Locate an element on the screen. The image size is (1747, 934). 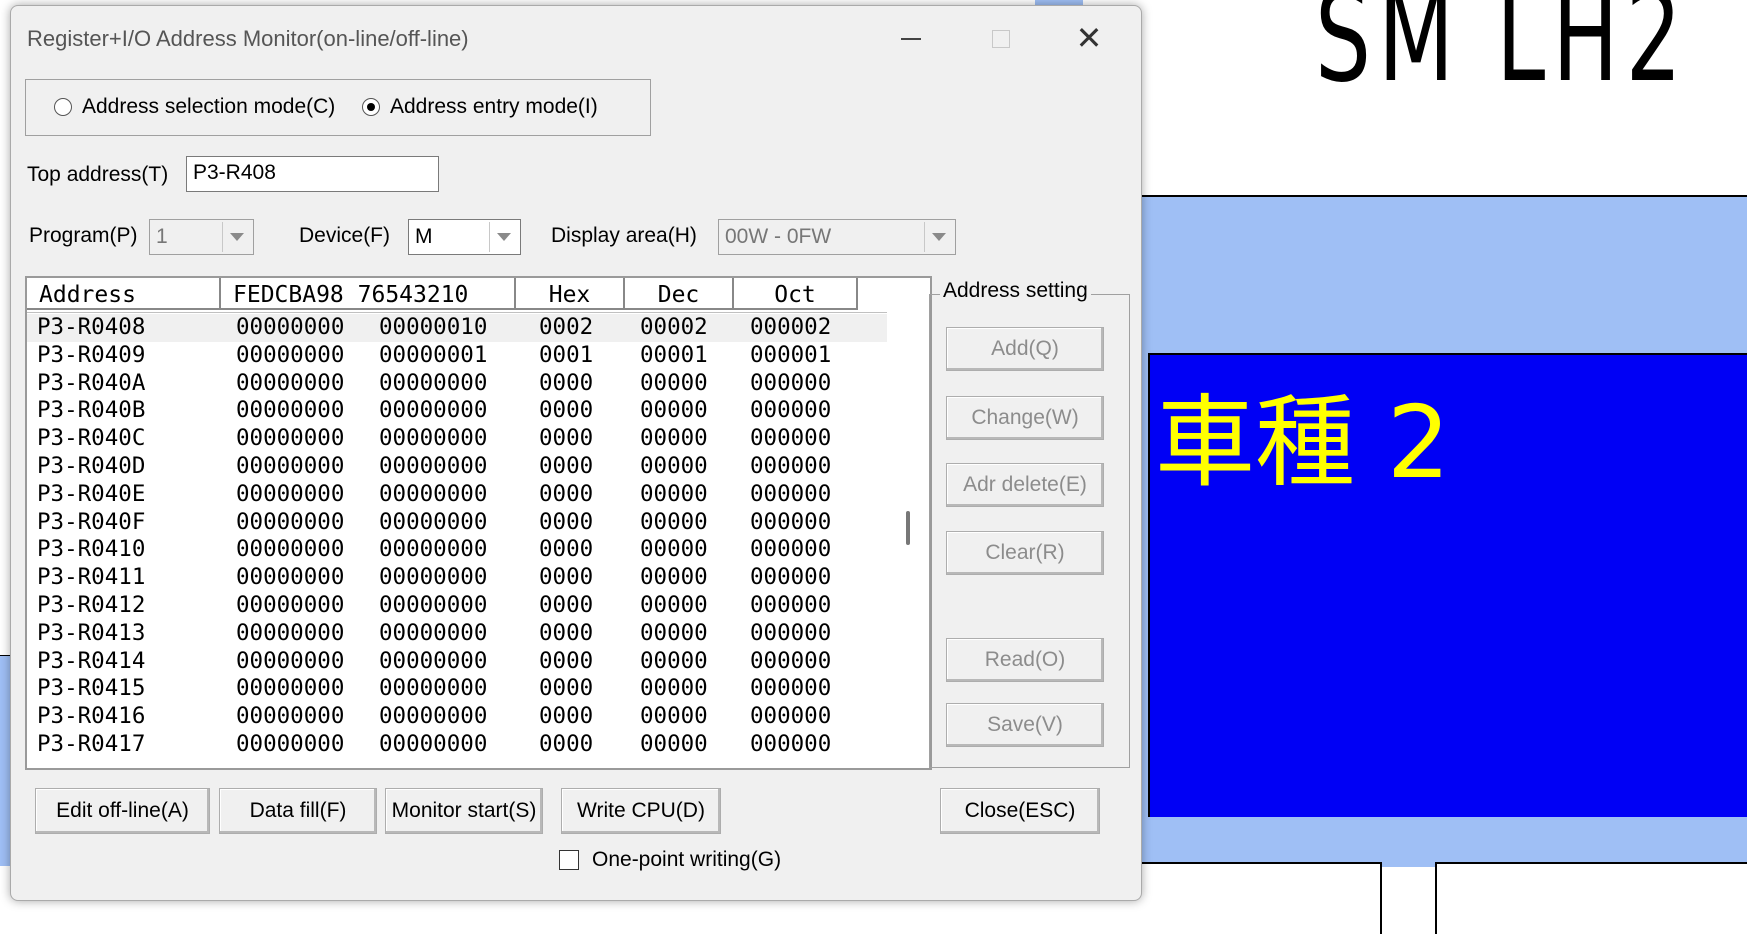
cell-dec: 00001 is located at coordinates (674, 354).